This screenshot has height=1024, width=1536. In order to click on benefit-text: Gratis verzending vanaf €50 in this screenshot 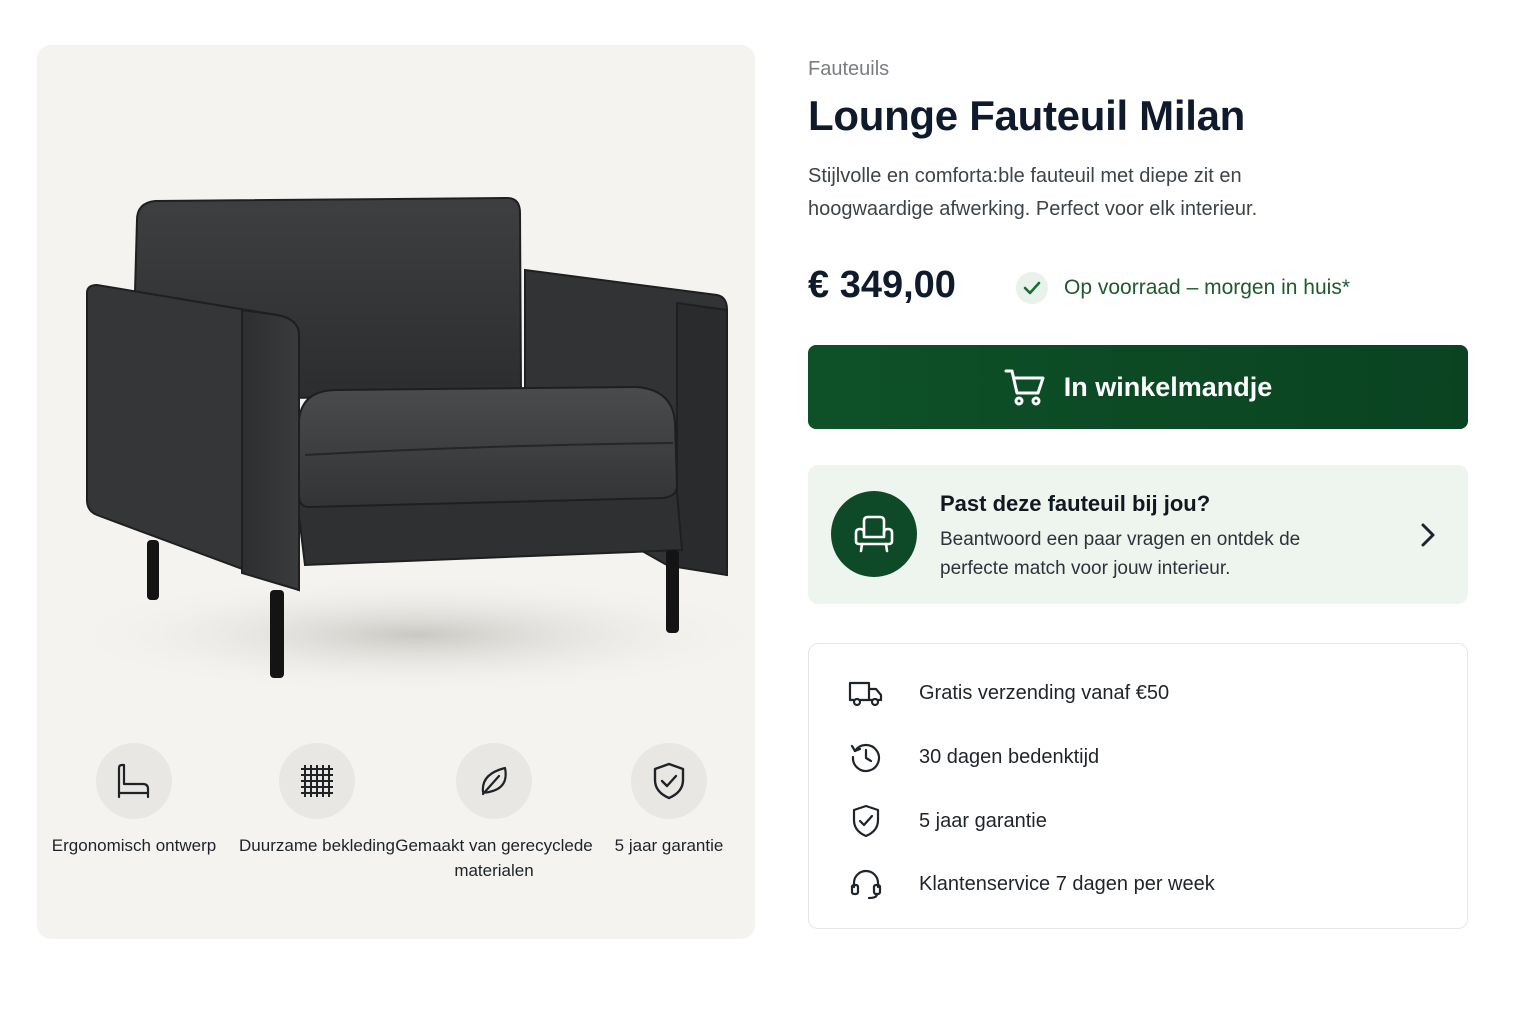, I will do `click(1044, 692)`.